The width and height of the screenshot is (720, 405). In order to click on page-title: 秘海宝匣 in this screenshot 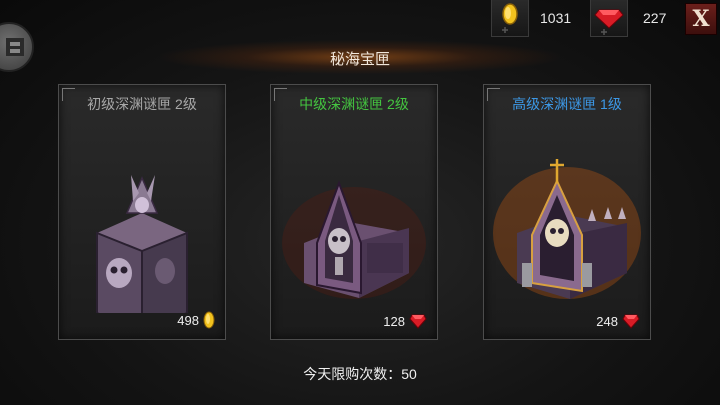, I will do `click(359, 59)`.